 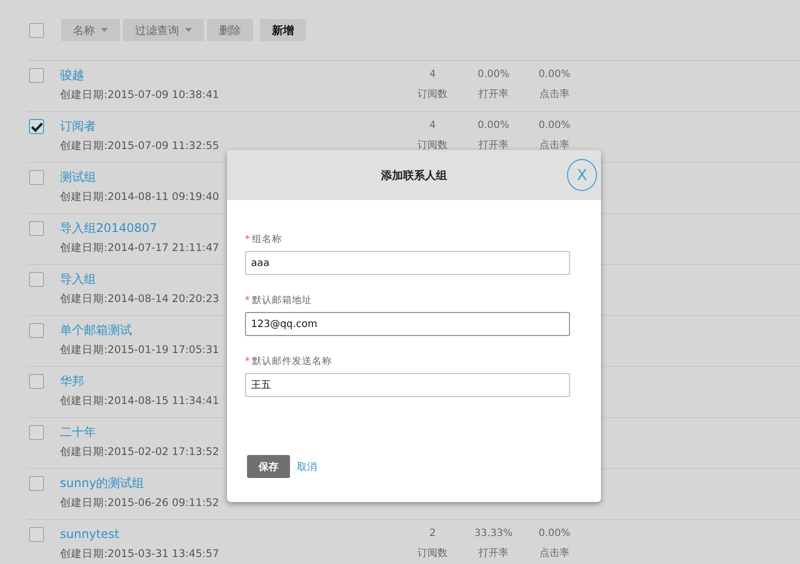 I want to click on stat-value: 2, so click(x=432, y=534).